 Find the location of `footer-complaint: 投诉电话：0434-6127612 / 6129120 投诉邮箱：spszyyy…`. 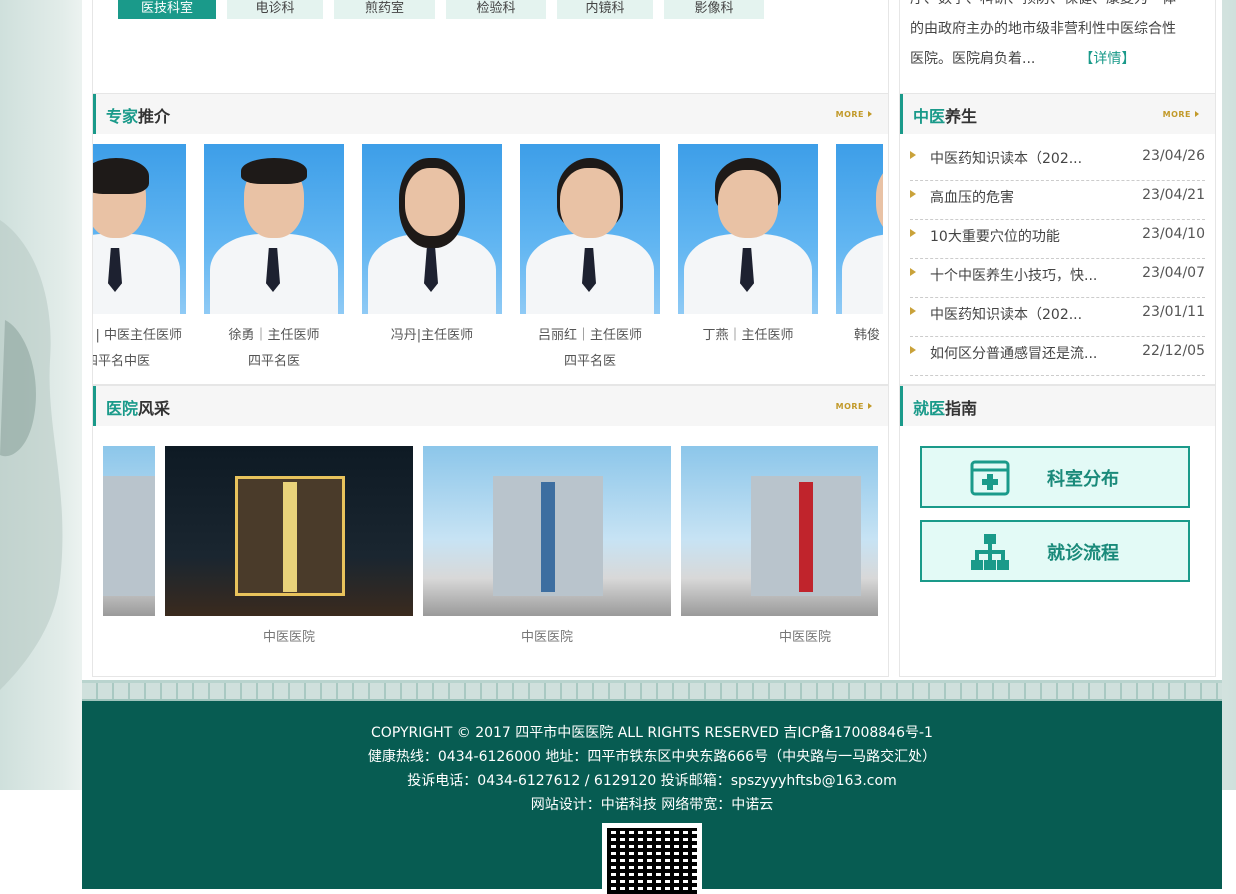

footer-complaint: 投诉电话：0434-6127612 / 6129120 投诉邮箱：spszyyy… is located at coordinates (652, 781).